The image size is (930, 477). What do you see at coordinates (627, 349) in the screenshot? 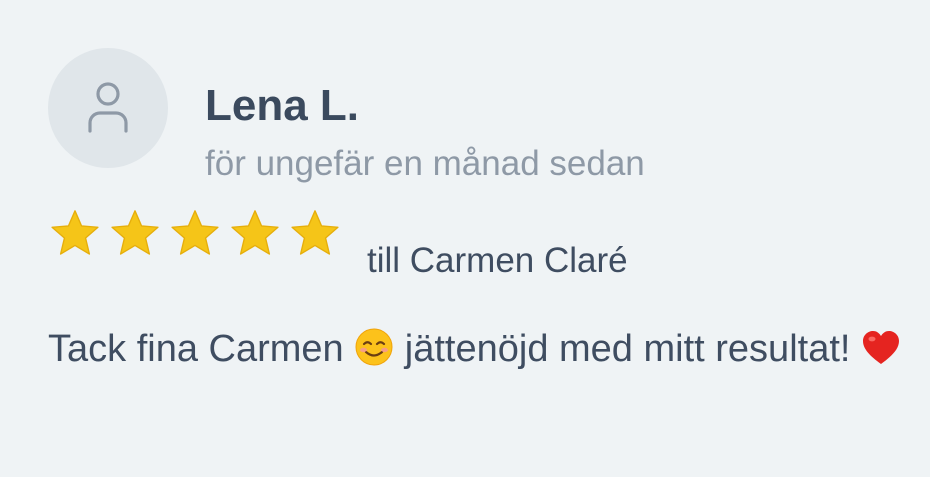
I see `review-text-part2: jättenöjd med mitt resultat!` at bounding box center [627, 349].